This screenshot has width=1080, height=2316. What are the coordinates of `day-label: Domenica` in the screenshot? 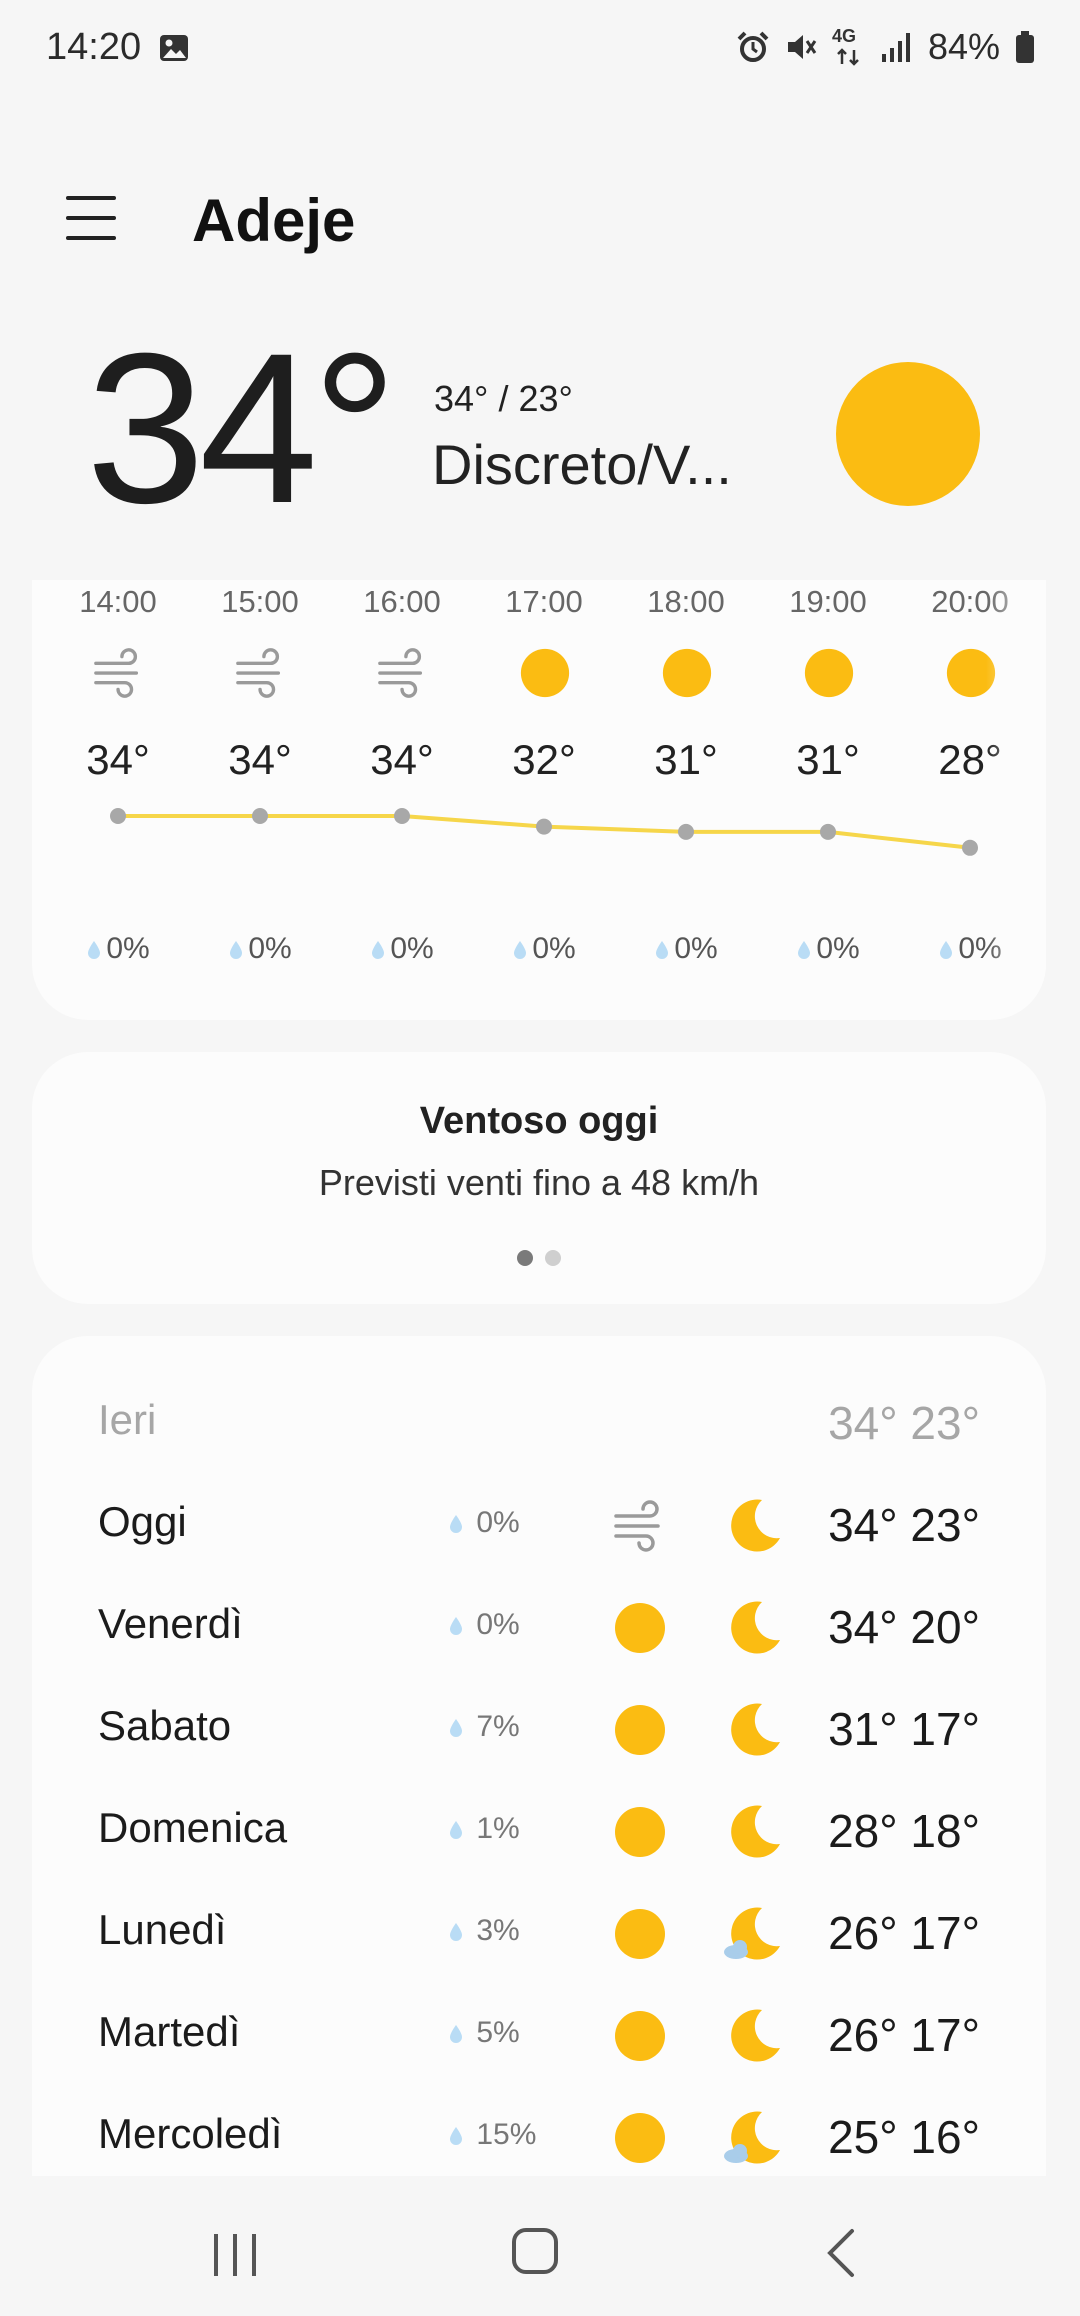 It's located at (193, 1827).